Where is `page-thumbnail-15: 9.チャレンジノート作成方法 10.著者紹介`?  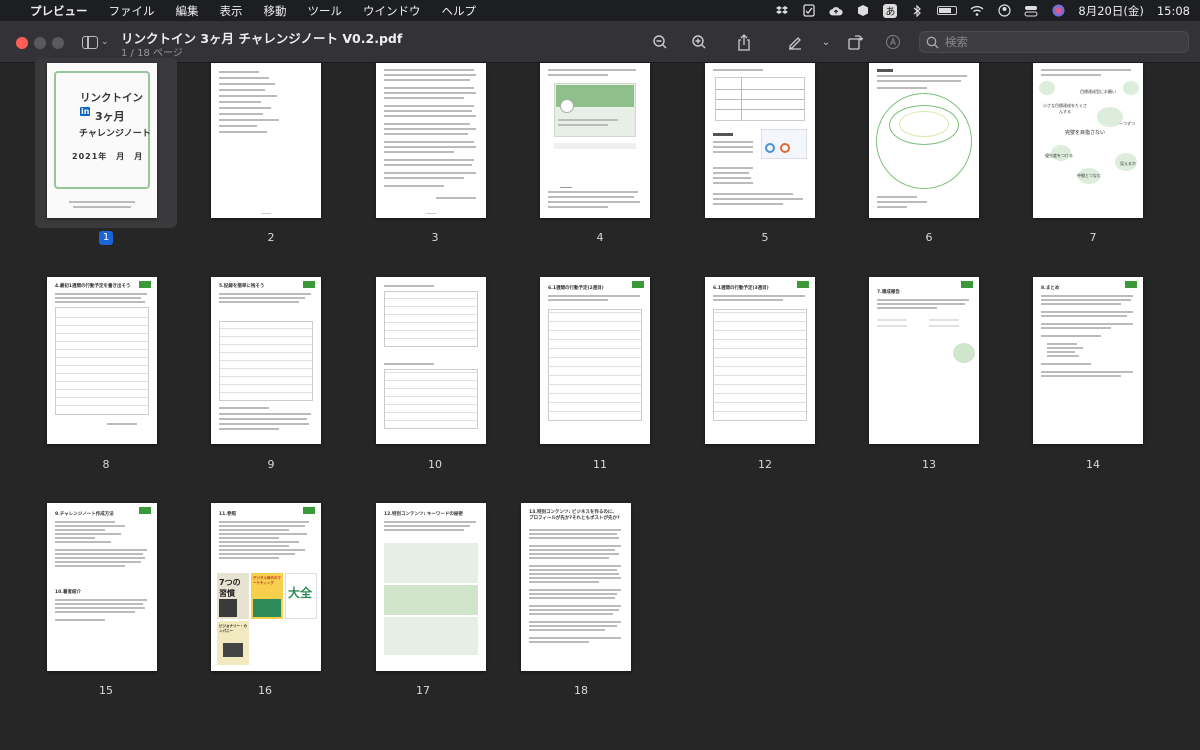
page-thumbnail-15: 9.チャレンジノート作成方法 10.著者紹介 is located at coordinates (102, 587).